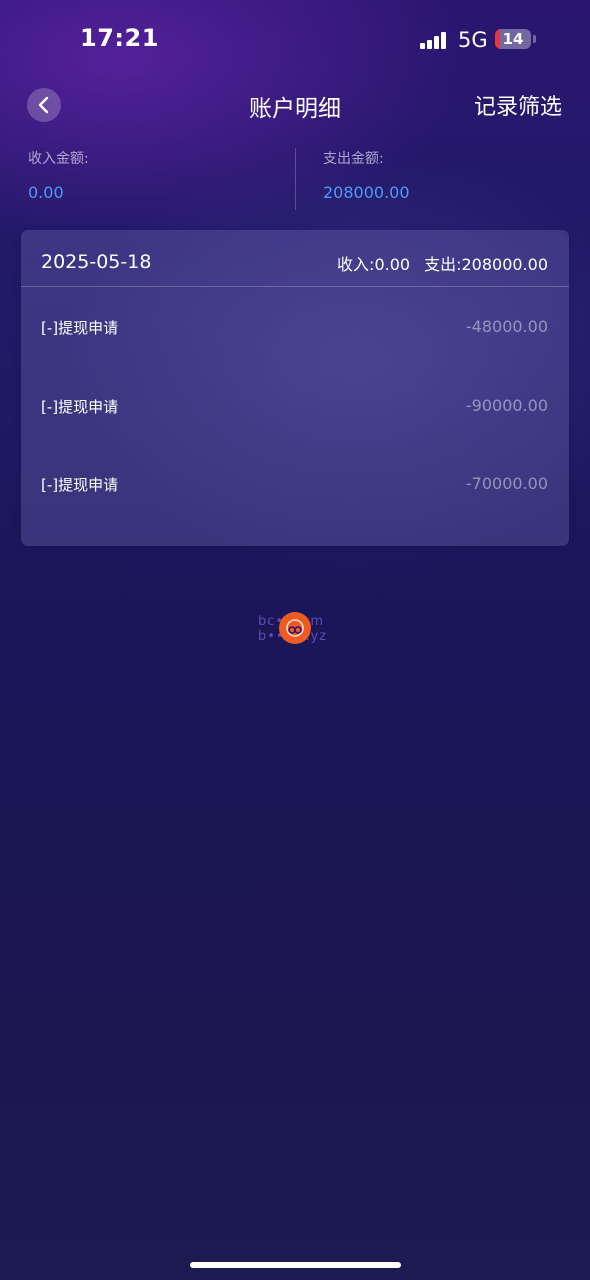 This screenshot has height=1280, width=590. Describe the element at coordinates (58, 159) in the screenshot. I see `income-label: 收入金额:` at that location.